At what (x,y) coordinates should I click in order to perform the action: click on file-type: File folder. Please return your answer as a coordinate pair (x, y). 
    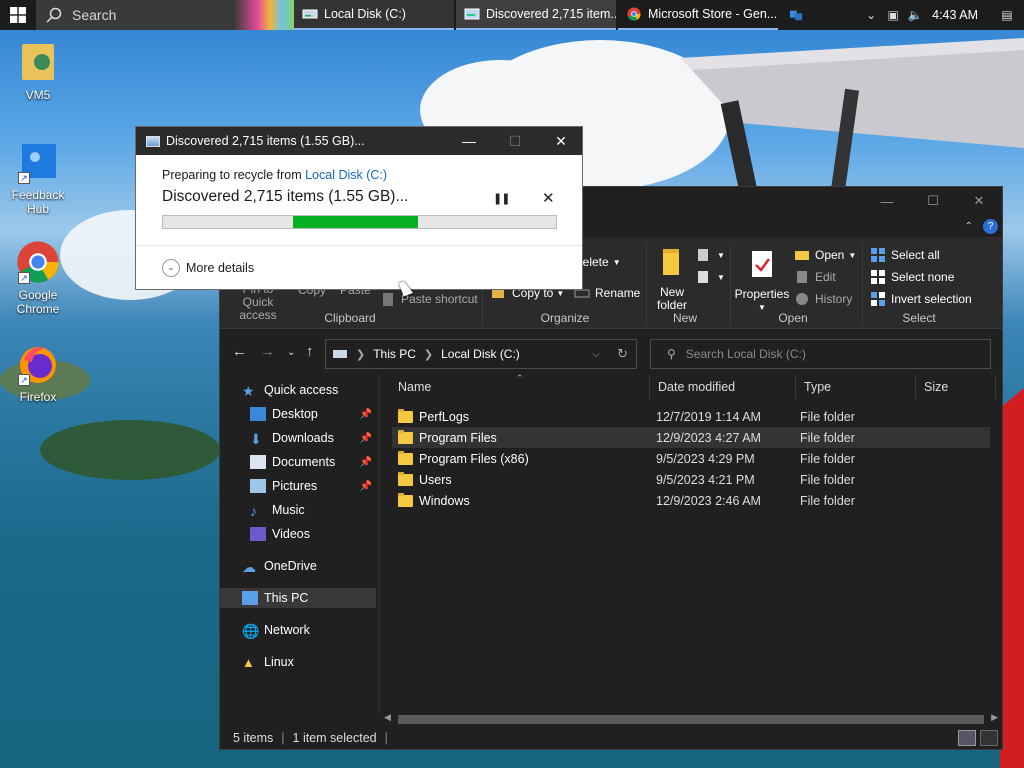
    Looking at the image, I should click on (827, 500).